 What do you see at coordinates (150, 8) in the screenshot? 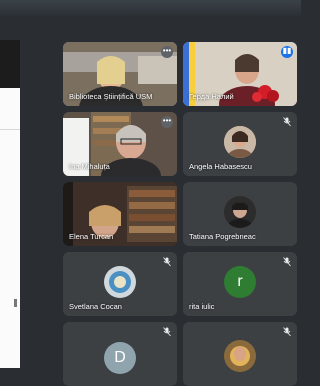
I see `window-top-strip` at bounding box center [150, 8].